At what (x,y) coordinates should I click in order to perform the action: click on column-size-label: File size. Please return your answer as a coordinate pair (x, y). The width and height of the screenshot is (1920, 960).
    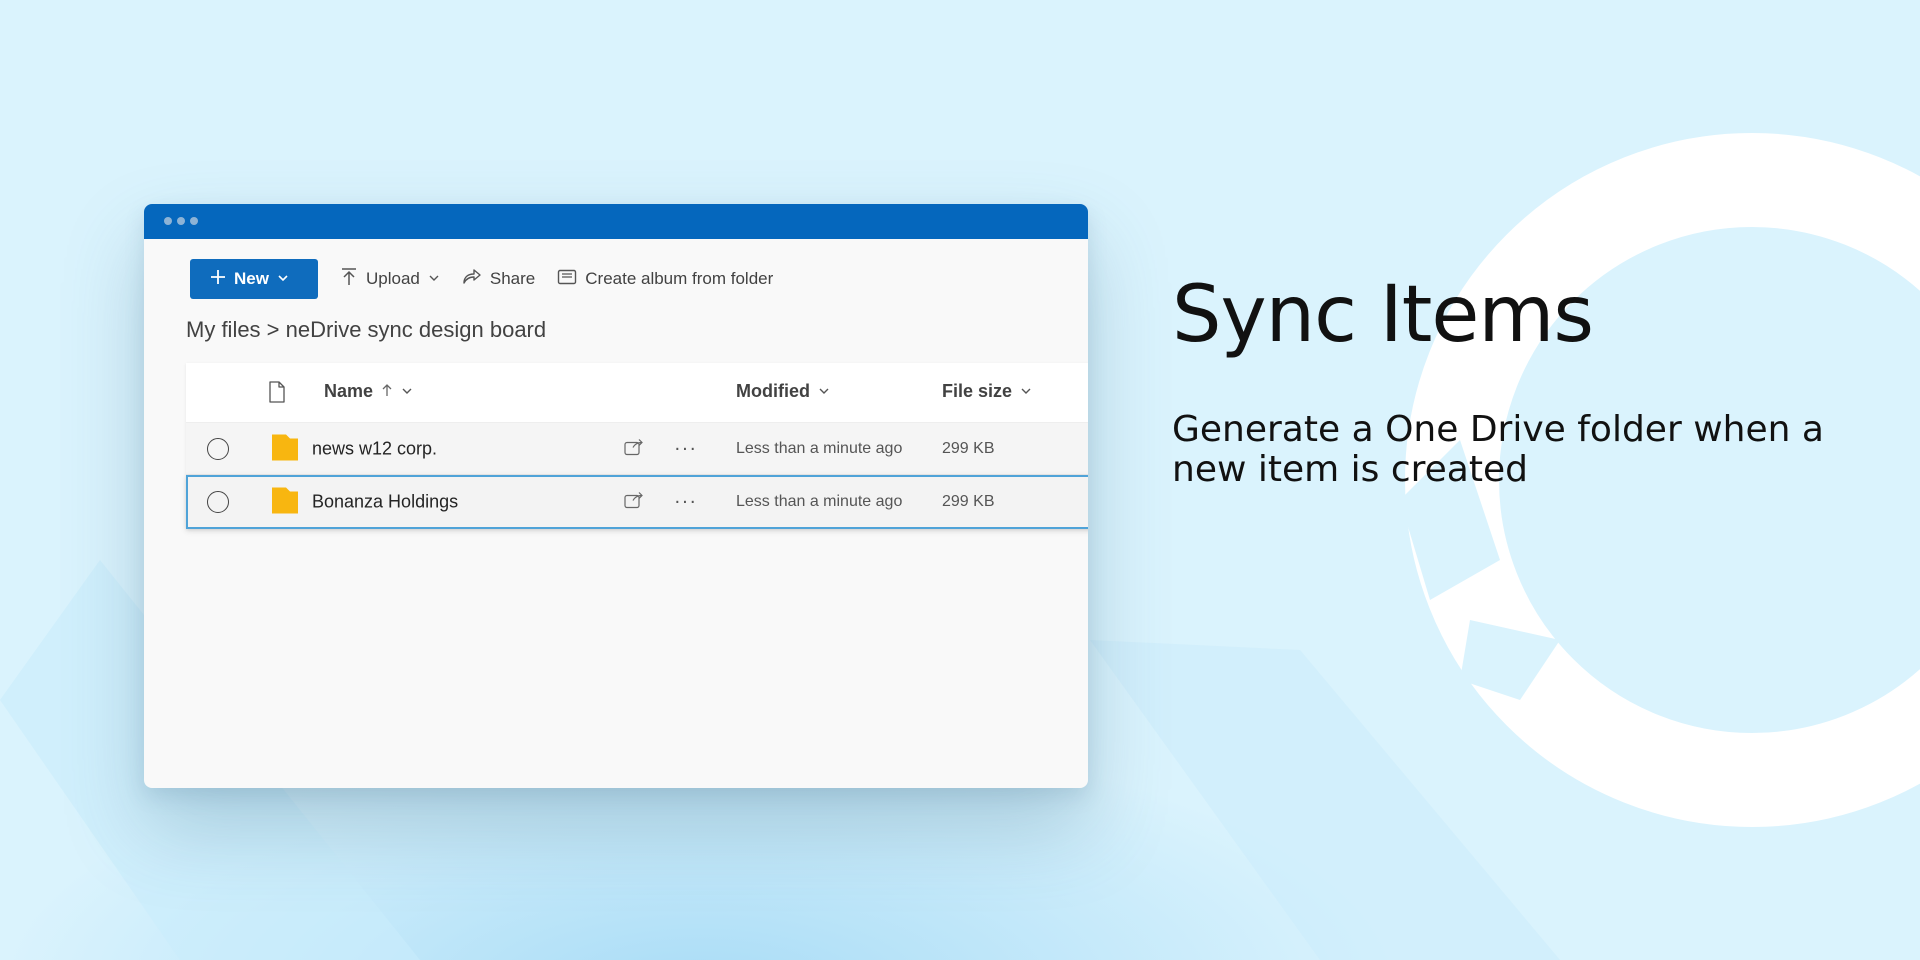
    Looking at the image, I should click on (977, 391).